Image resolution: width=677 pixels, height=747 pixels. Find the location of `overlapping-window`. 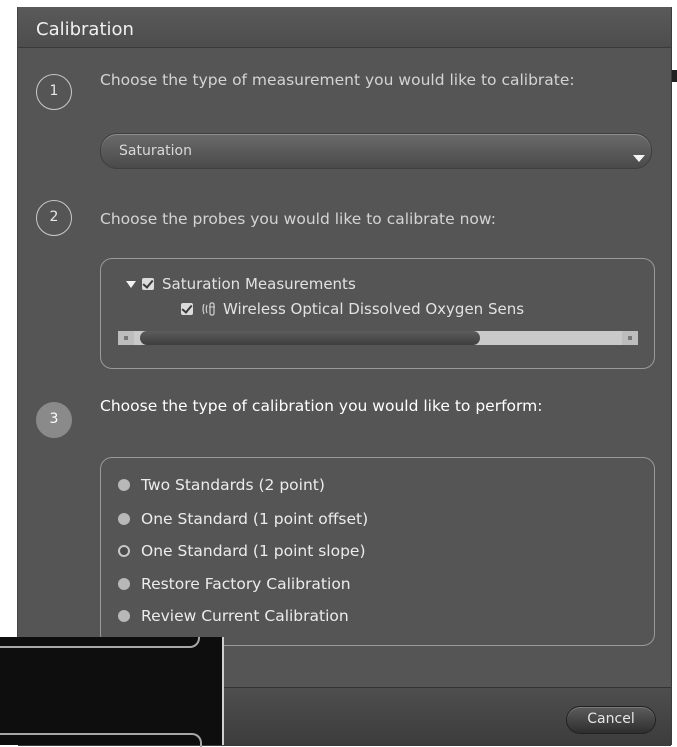

overlapping-window is located at coordinates (112, 692).